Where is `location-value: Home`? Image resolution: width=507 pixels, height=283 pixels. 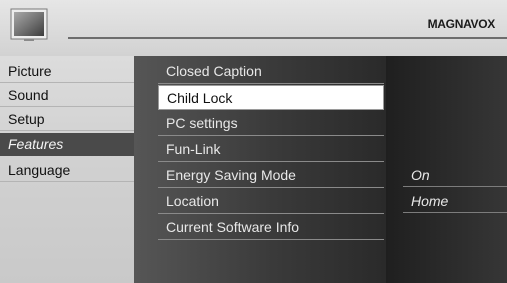 location-value: Home is located at coordinates (455, 201).